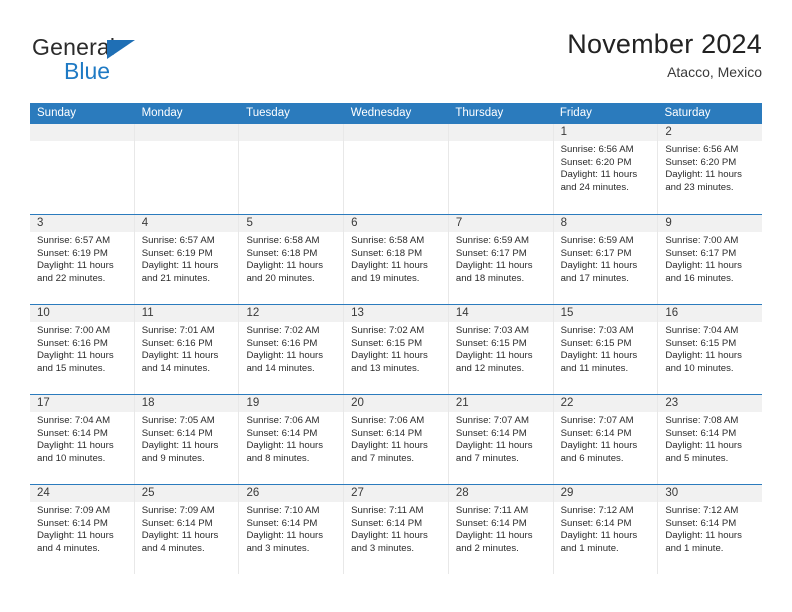 This screenshot has width=792, height=612. What do you see at coordinates (396, 403) in the screenshot?
I see `day-number: 20` at bounding box center [396, 403].